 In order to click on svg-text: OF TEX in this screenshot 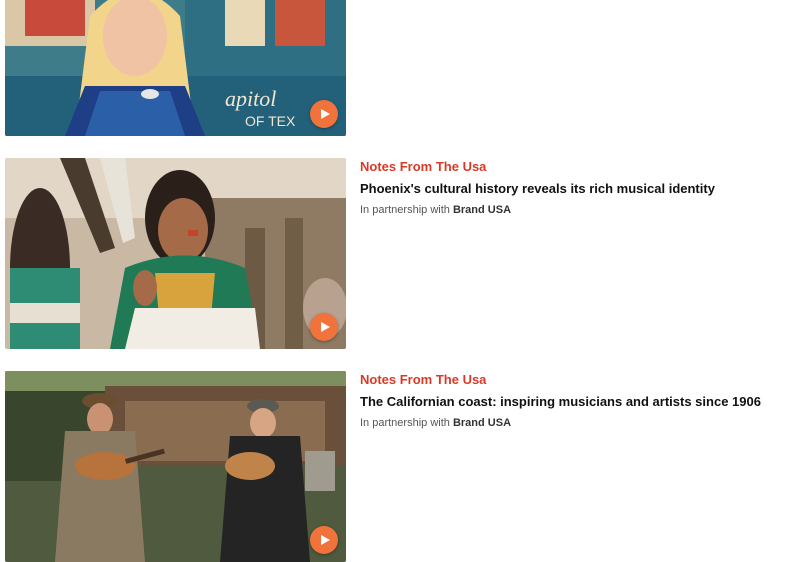, I will do `click(270, 121)`.